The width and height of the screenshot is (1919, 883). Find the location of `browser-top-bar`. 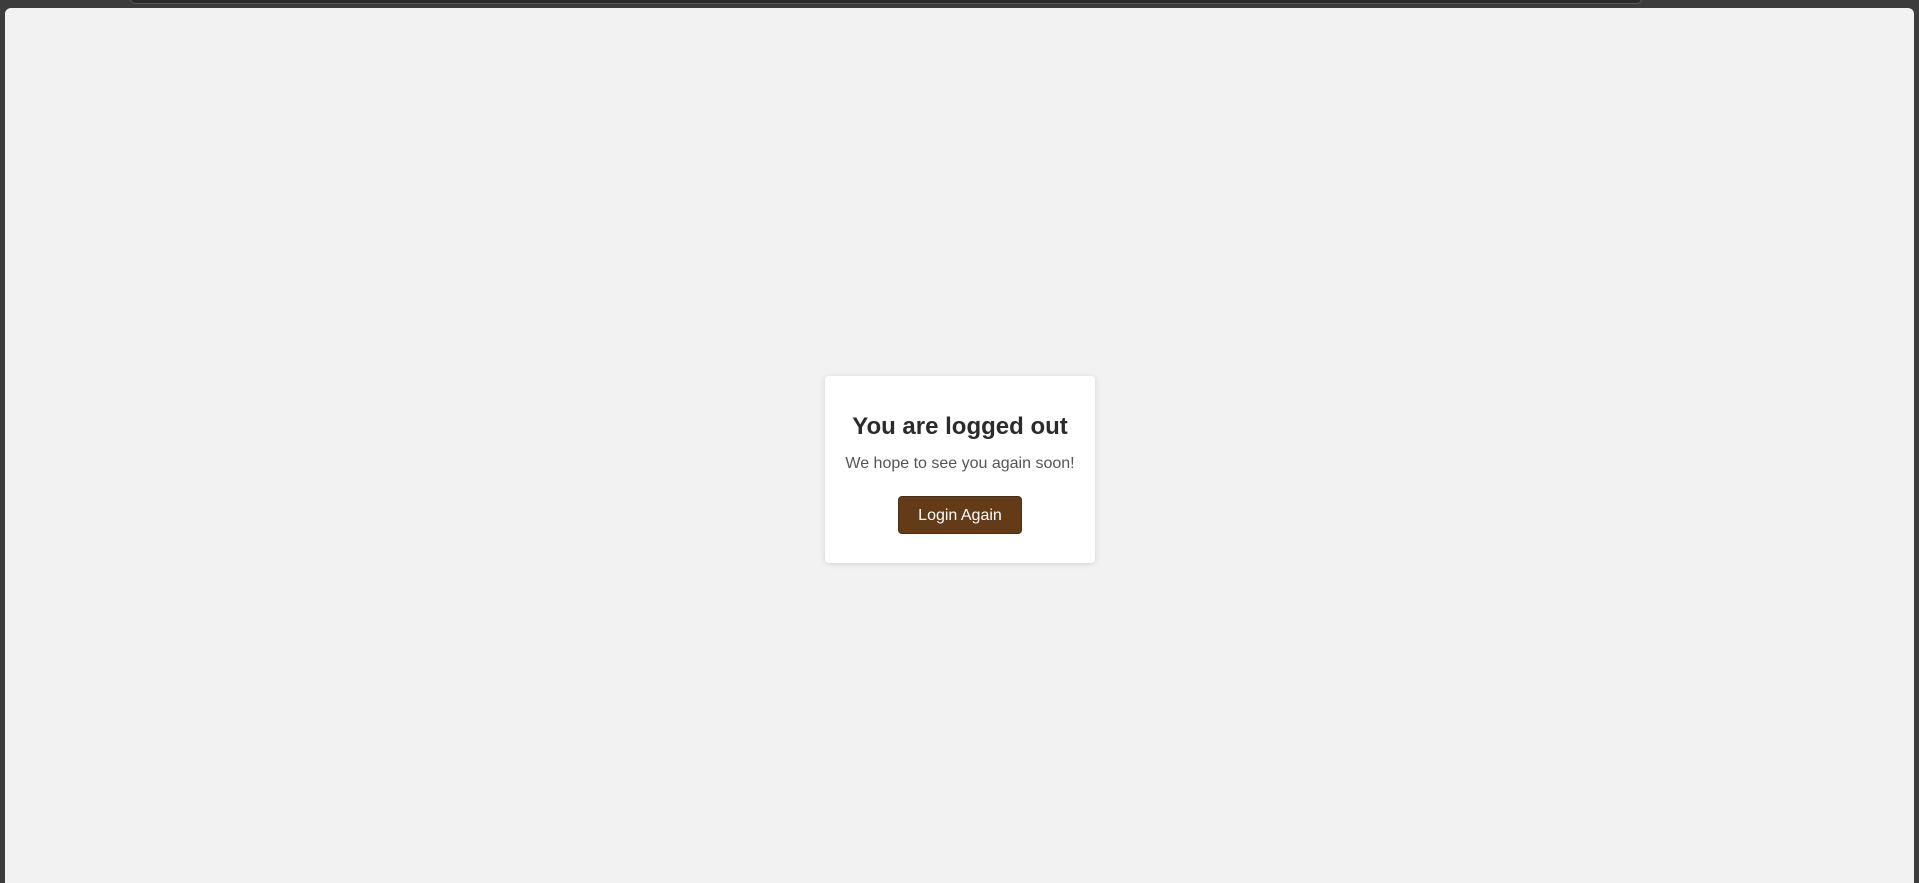

browser-top-bar is located at coordinates (959, 4).